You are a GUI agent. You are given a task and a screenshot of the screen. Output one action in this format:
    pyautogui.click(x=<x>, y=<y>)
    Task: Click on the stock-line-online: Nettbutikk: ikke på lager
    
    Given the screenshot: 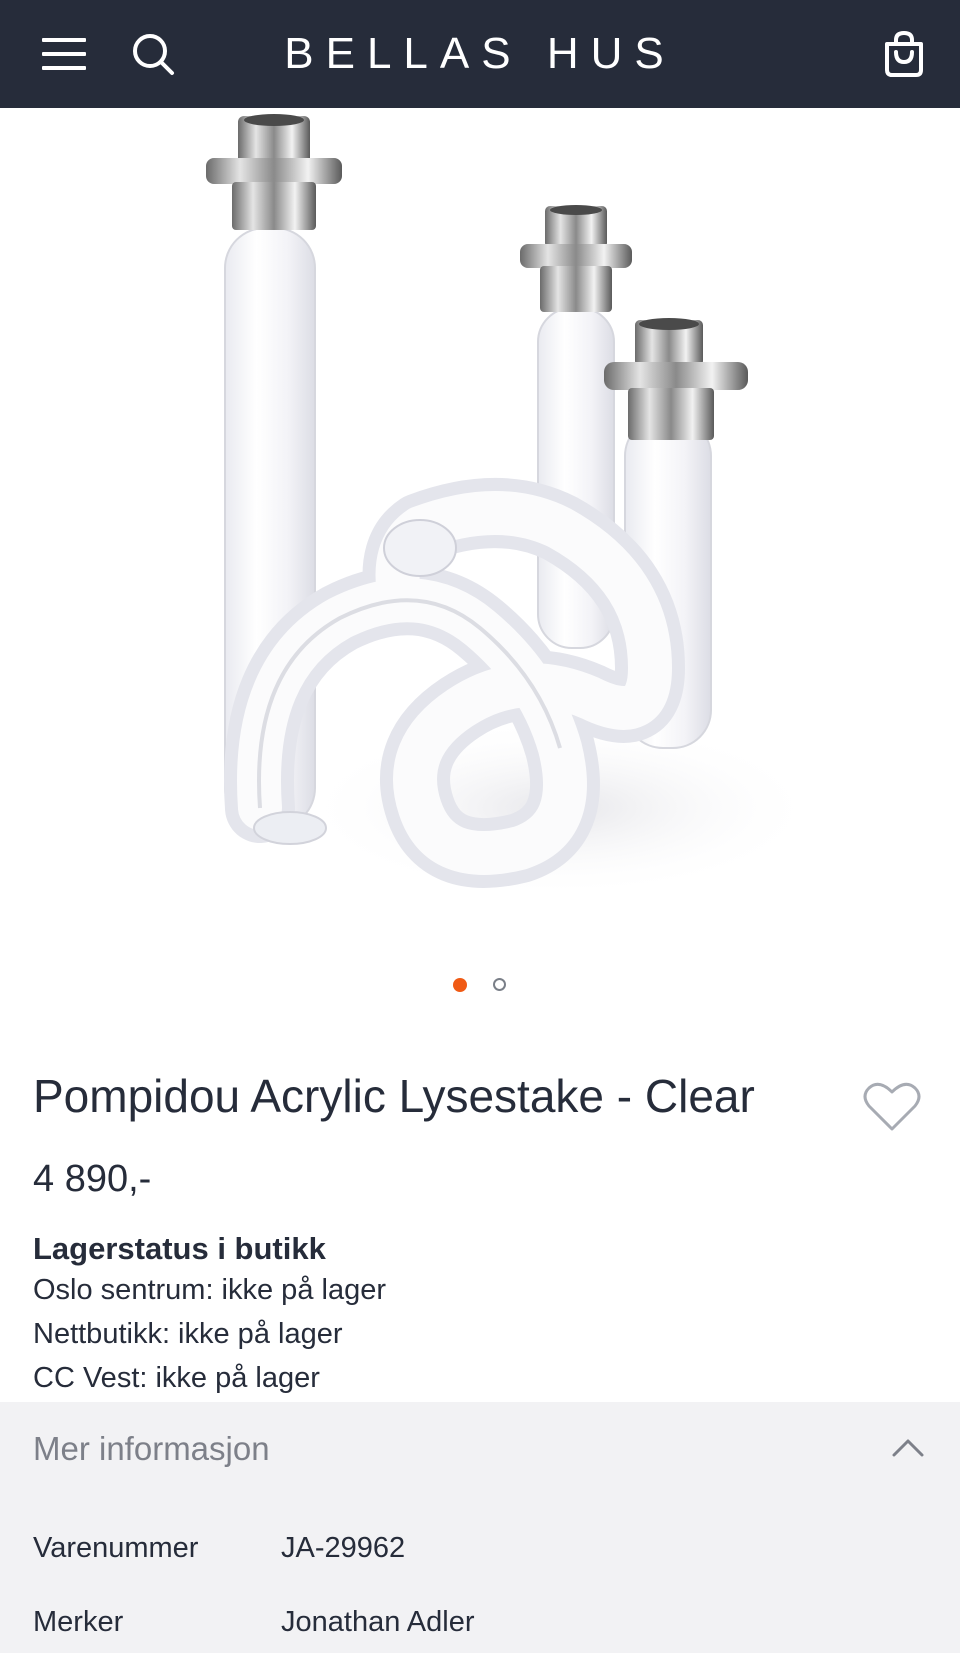 What is the action you would take?
    pyautogui.click(x=188, y=1334)
    